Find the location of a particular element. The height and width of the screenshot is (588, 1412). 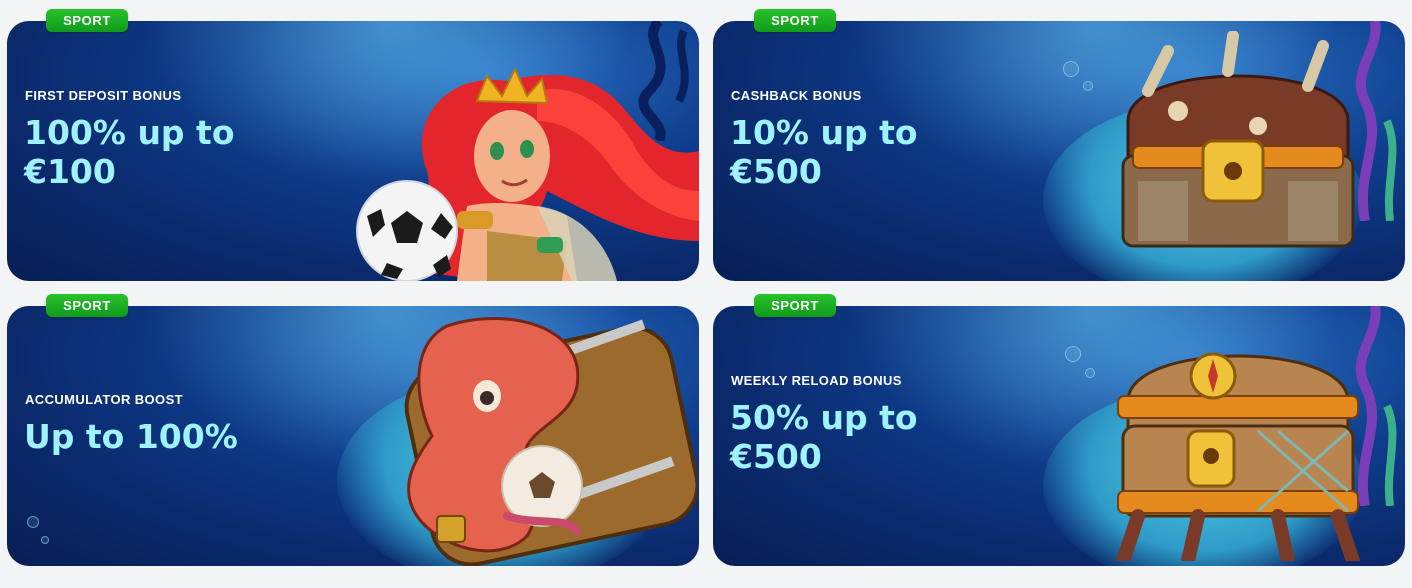

promo-headline: 10% up to €500 is located at coordinates (824, 152).